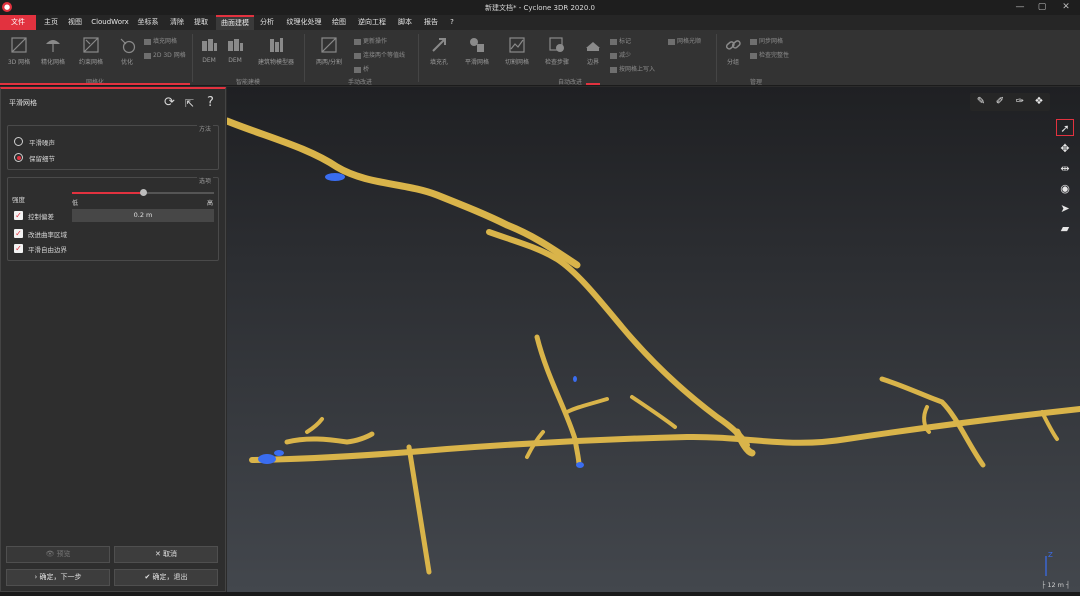 The width and height of the screenshot is (1080, 596). Describe the element at coordinates (557, 51) in the screenshot. I see `check-steps-button: 检查步骤` at that location.